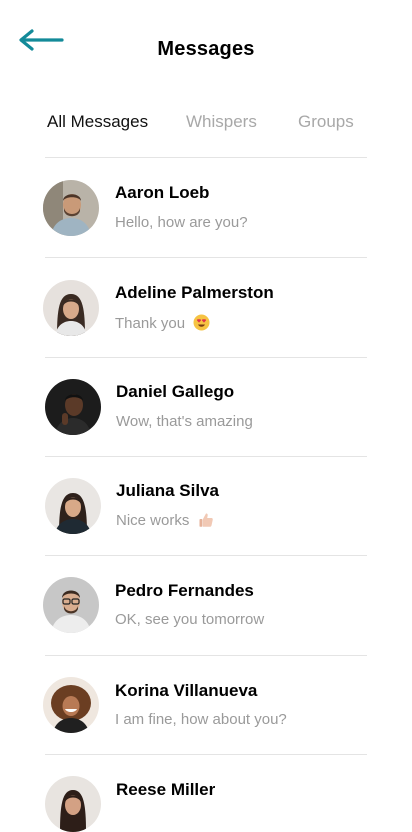  What do you see at coordinates (162, 192) in the screenshot?
I see `contact-name: Aaron Loeb` at bounding box center [162, 192].